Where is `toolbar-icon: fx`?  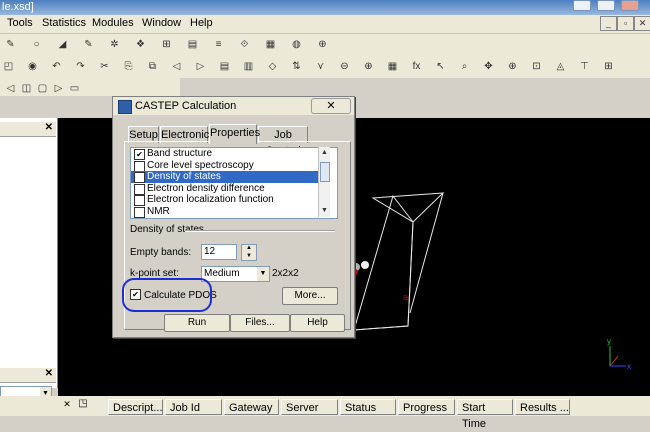
toolbar-icon: fx is located at coordinates (416, 66).